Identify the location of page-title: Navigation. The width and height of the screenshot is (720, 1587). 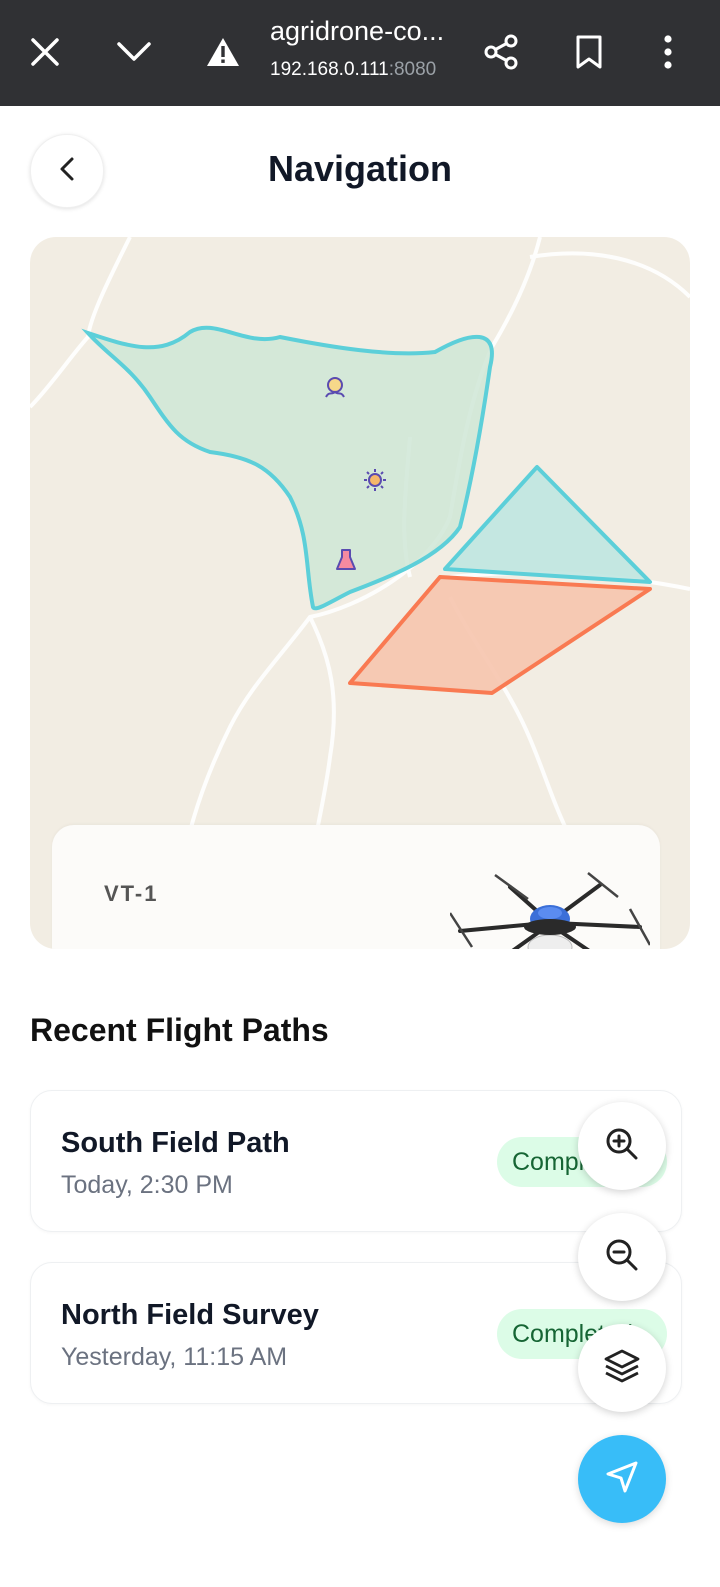
(360, 168).